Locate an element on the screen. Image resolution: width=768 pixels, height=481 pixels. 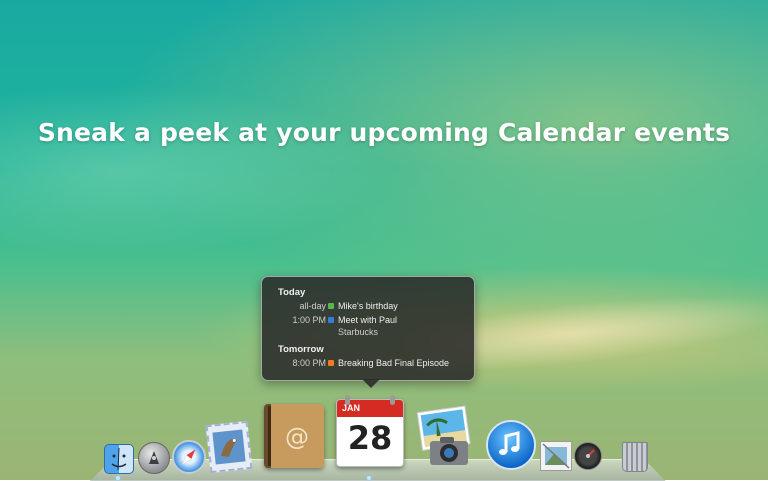
section-title-today: Today is located at coordinates (292, 292).